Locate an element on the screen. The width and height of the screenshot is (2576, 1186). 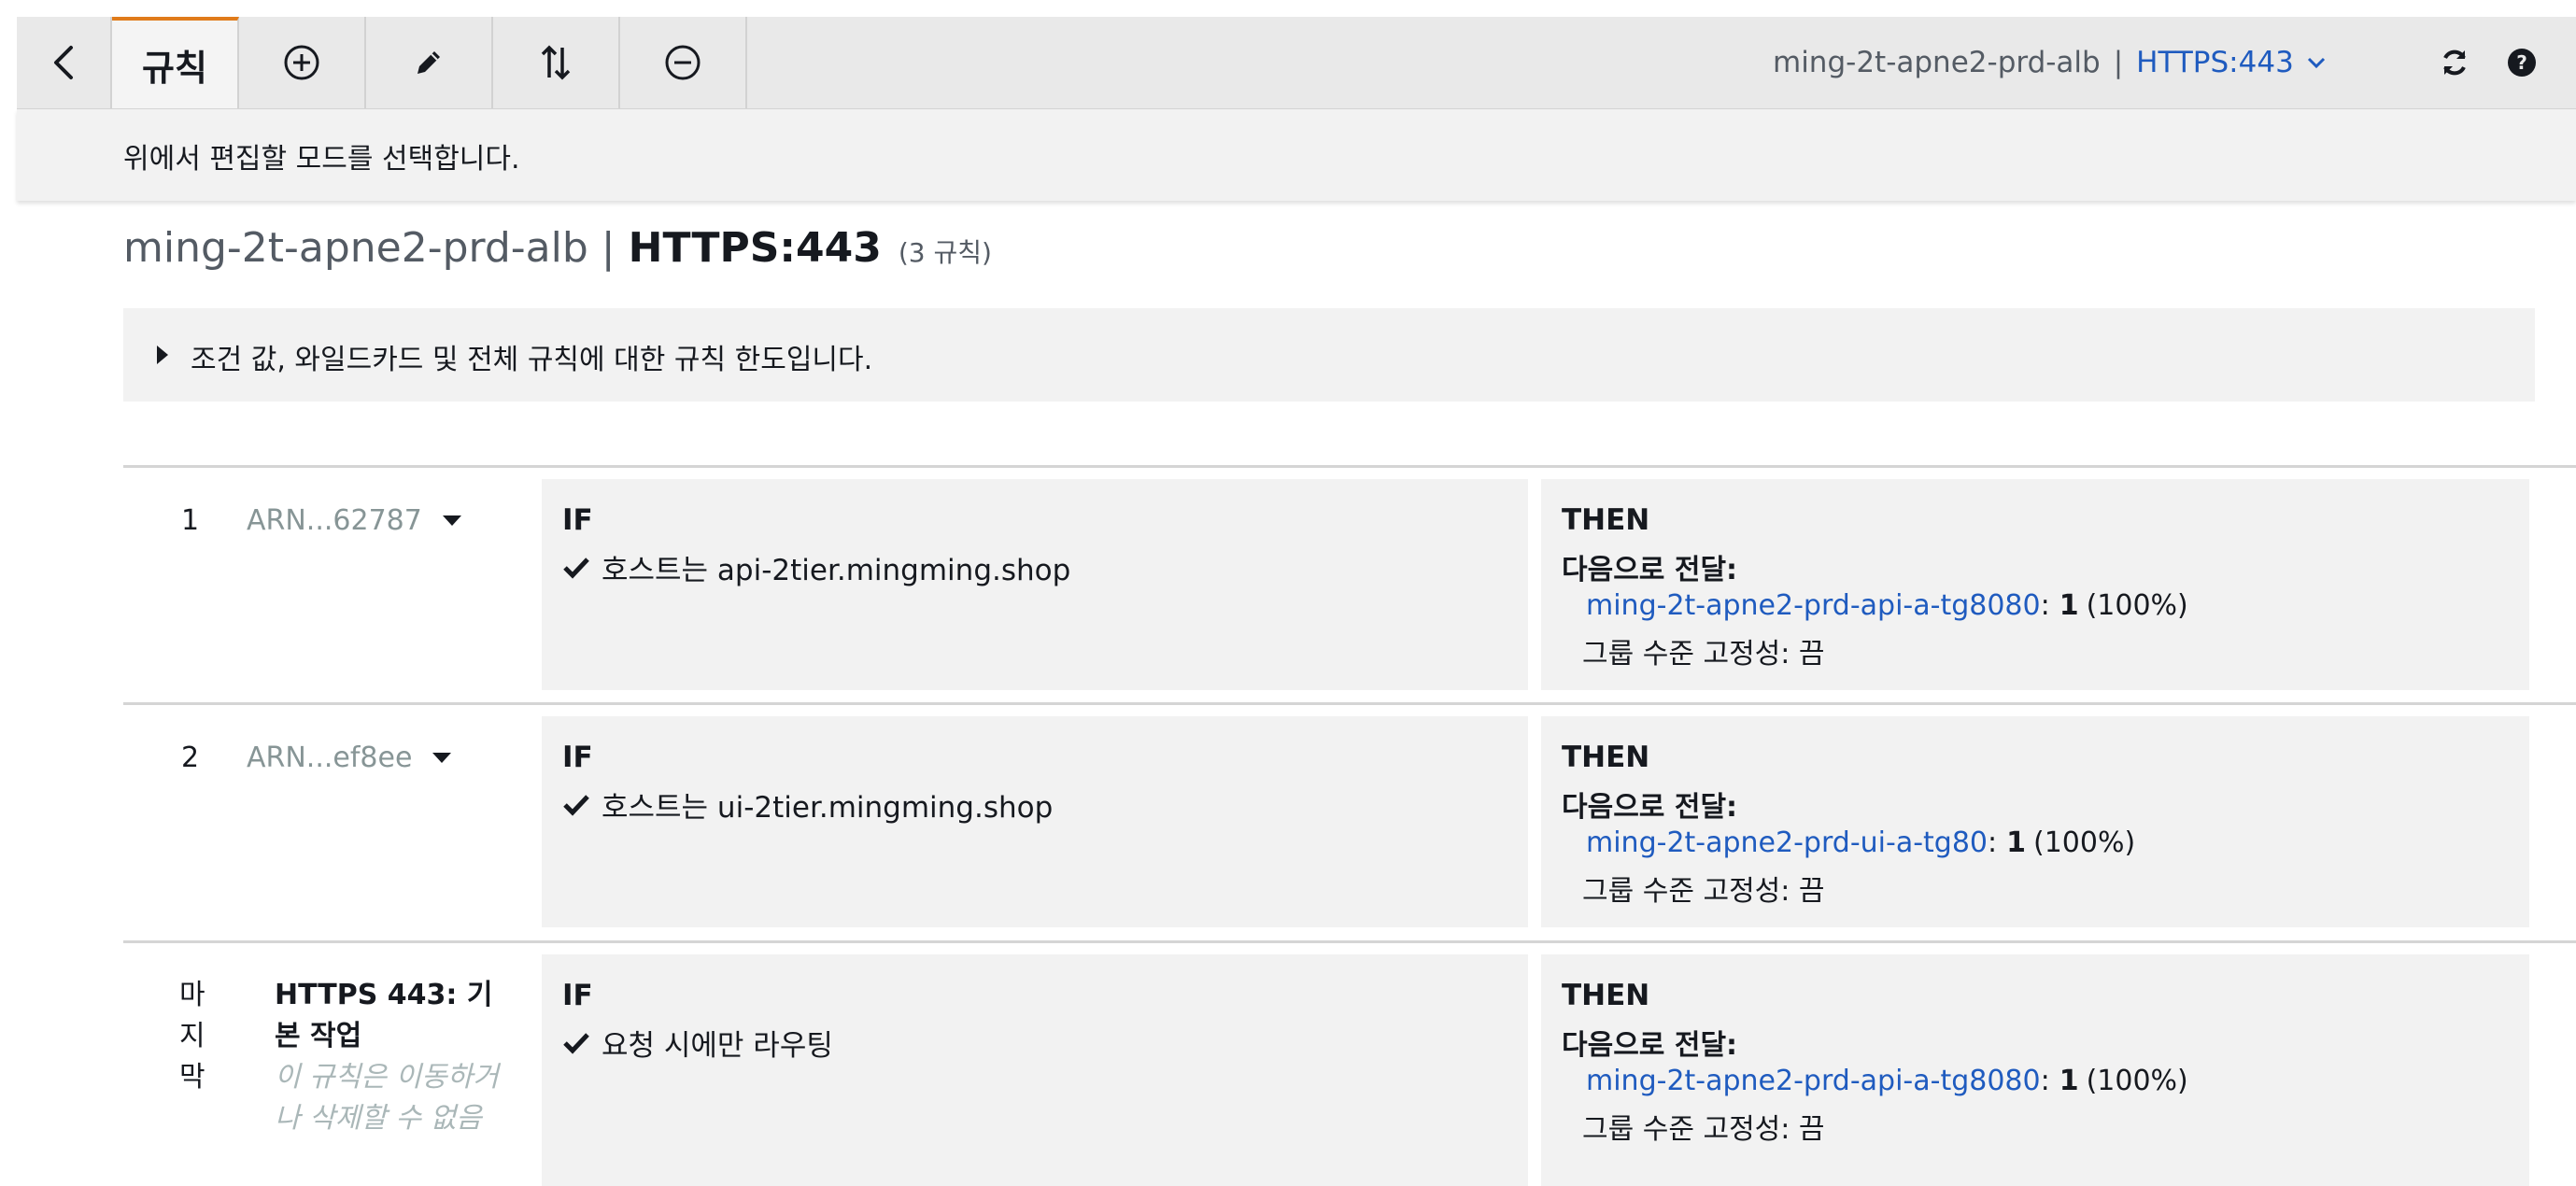
mode-hint-bar: 위에서 편집할 모드를 선택합니다. is located at coordinates (1296, 155).